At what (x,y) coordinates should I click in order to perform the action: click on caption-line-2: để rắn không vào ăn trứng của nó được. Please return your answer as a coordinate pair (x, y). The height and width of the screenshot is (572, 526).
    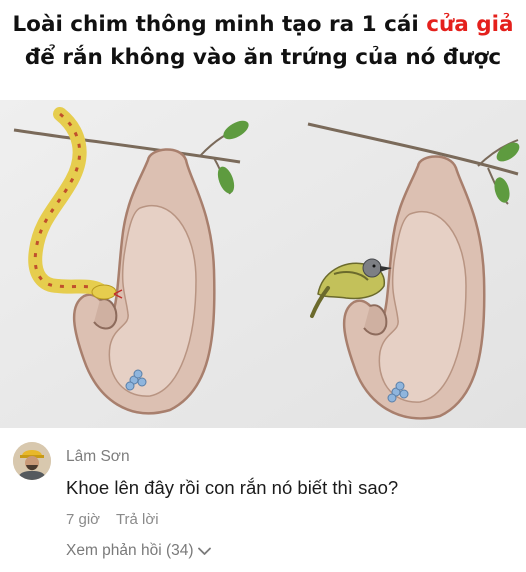
    Looking at the image, I should click on (263, 57).